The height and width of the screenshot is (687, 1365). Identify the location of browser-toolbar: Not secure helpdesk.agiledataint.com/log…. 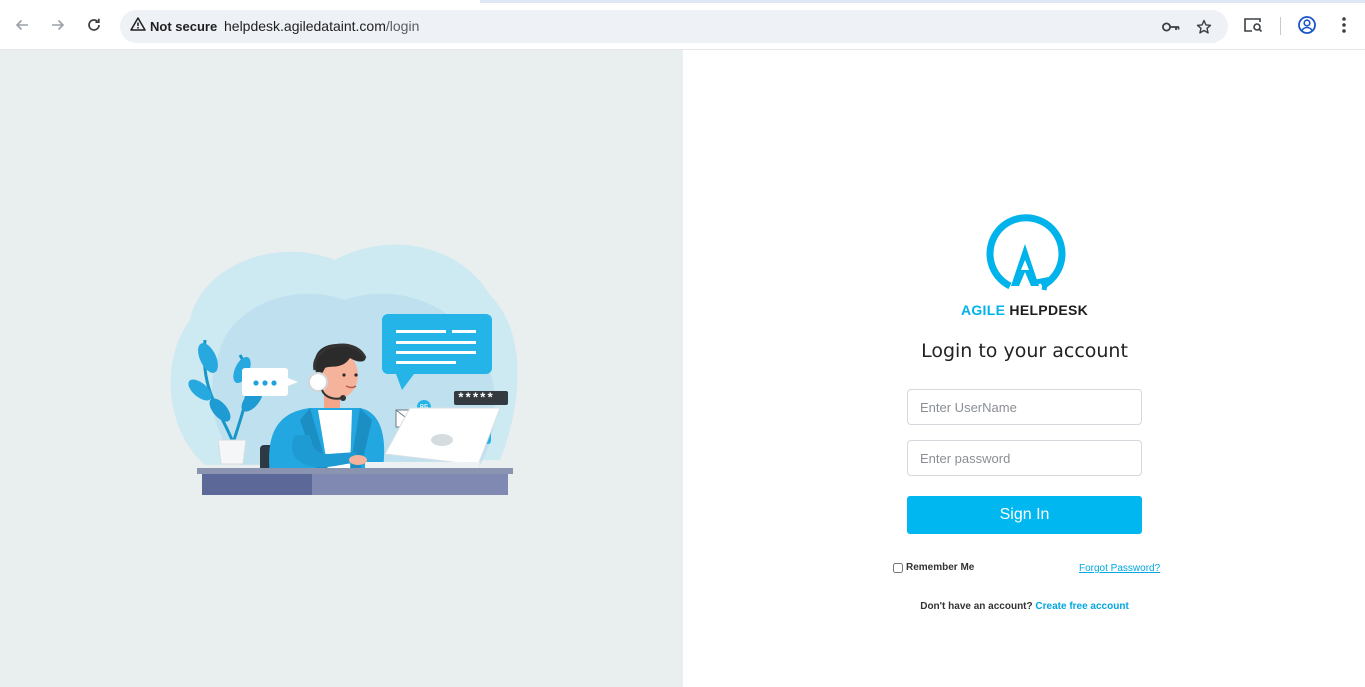
(682, 25).